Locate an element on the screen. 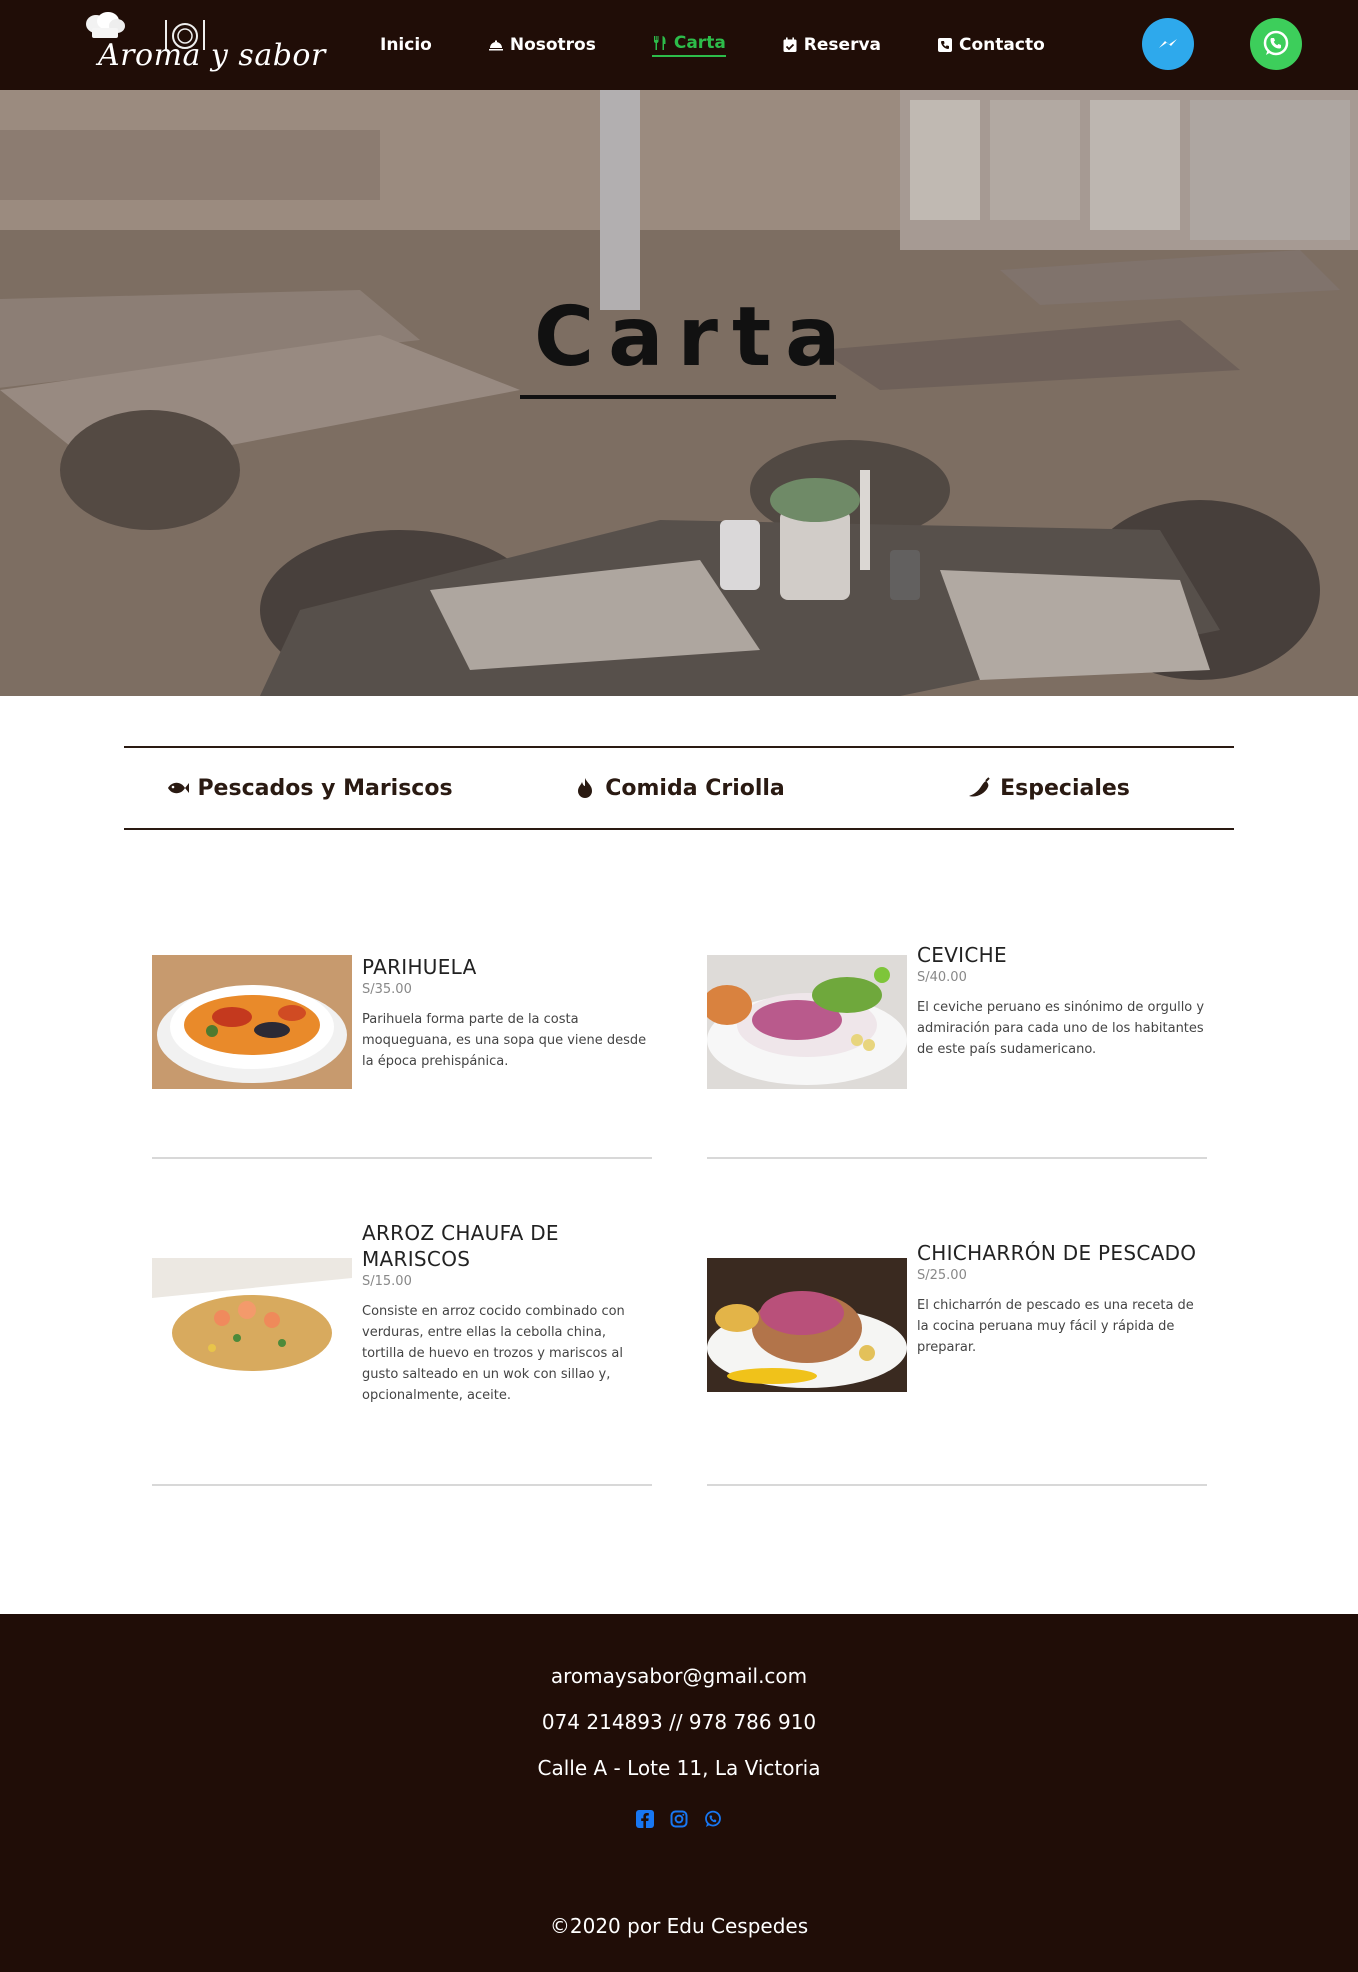  item-price: S/25.00 is located at coordinates (942, 1275).